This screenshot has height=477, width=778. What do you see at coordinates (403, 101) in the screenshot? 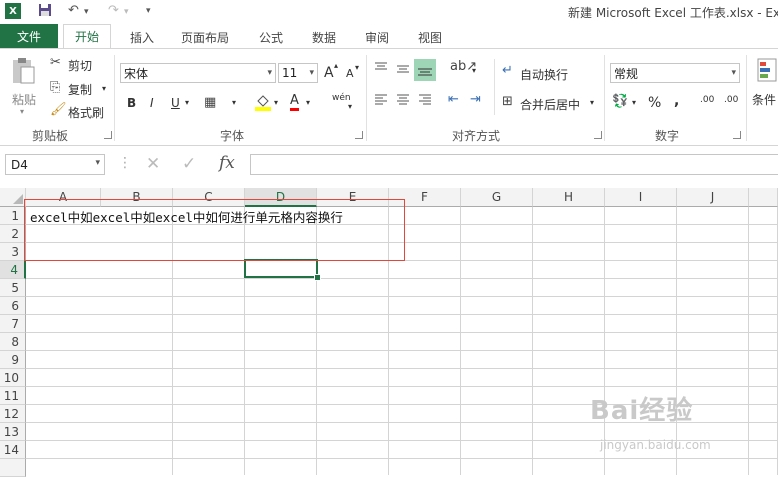
I see `align-center-icon` at bounding box center [403, 101].